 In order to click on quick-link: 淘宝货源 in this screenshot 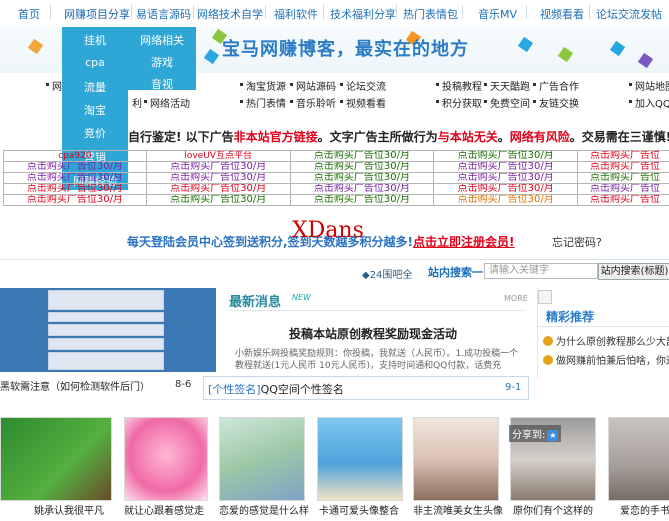, I will do `click(266, 85)`.